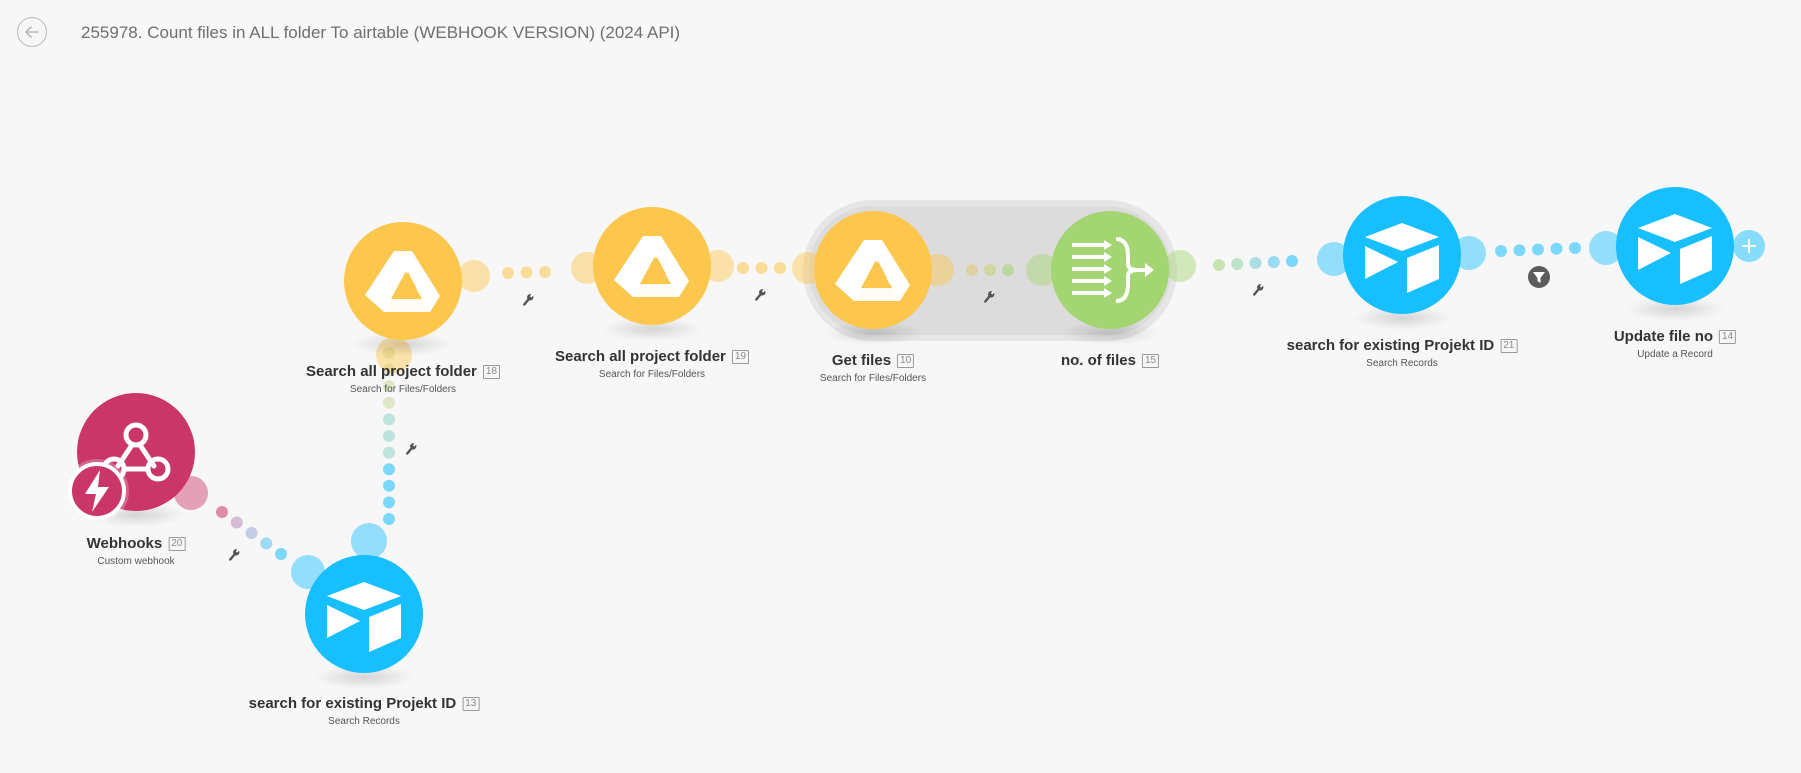 The image size is (1801, 773). What do you see at coordinates (1150, 360) in the screenshot?
I see `module-id-badge: 15` at bounding box center [1150, 360].